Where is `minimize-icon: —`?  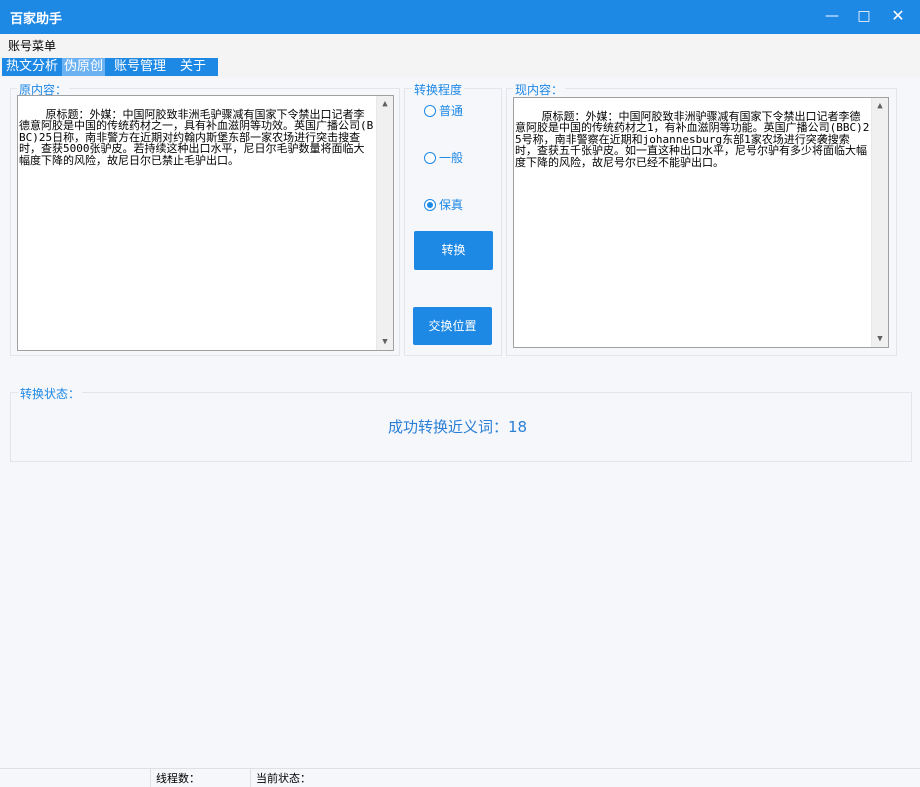
minimize-icon: — is located at coordinates (832, 17).